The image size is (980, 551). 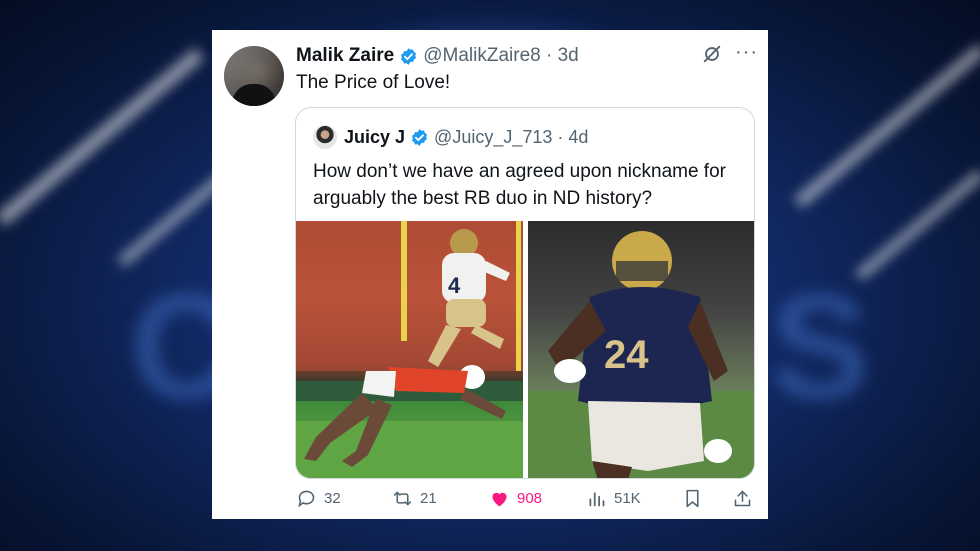 What do you see at coordinates (820, 346) in the screenshot?
I see `background-blur-letter: S` at bounding box center [820, 346].